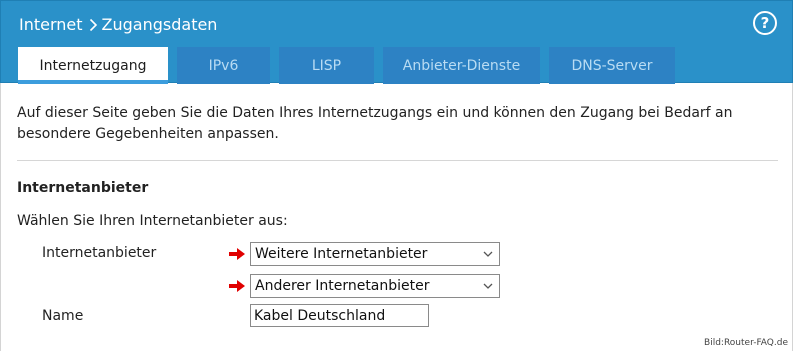 Image resolution: width=793 pixels, height=351 pixels. I want to click on watermark: Bild:Router-FAQ.de, so click(746, 343).